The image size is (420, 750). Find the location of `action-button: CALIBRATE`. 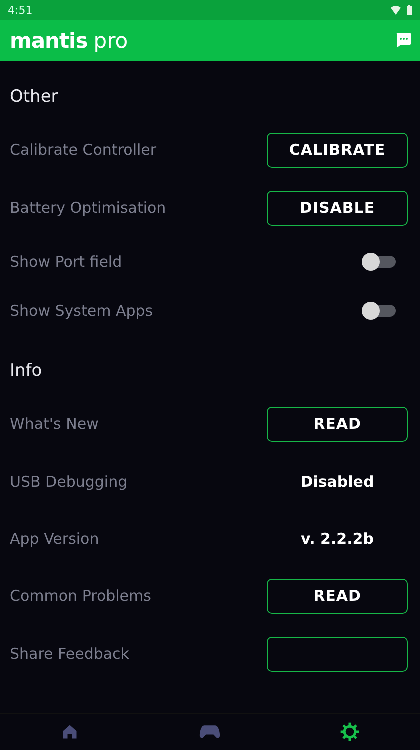

action-button: CALIBRATE is located at coordinates (337, 150).